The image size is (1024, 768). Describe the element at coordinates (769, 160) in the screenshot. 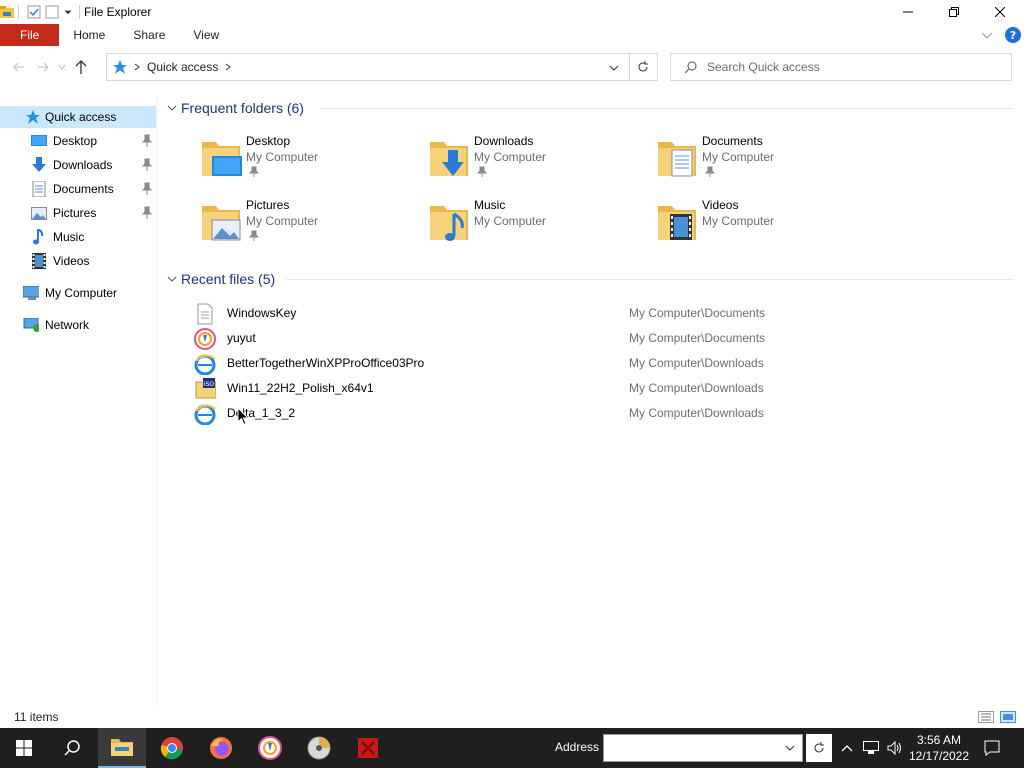

I see `folder-tile-documents: Documents My Computer` at that location.